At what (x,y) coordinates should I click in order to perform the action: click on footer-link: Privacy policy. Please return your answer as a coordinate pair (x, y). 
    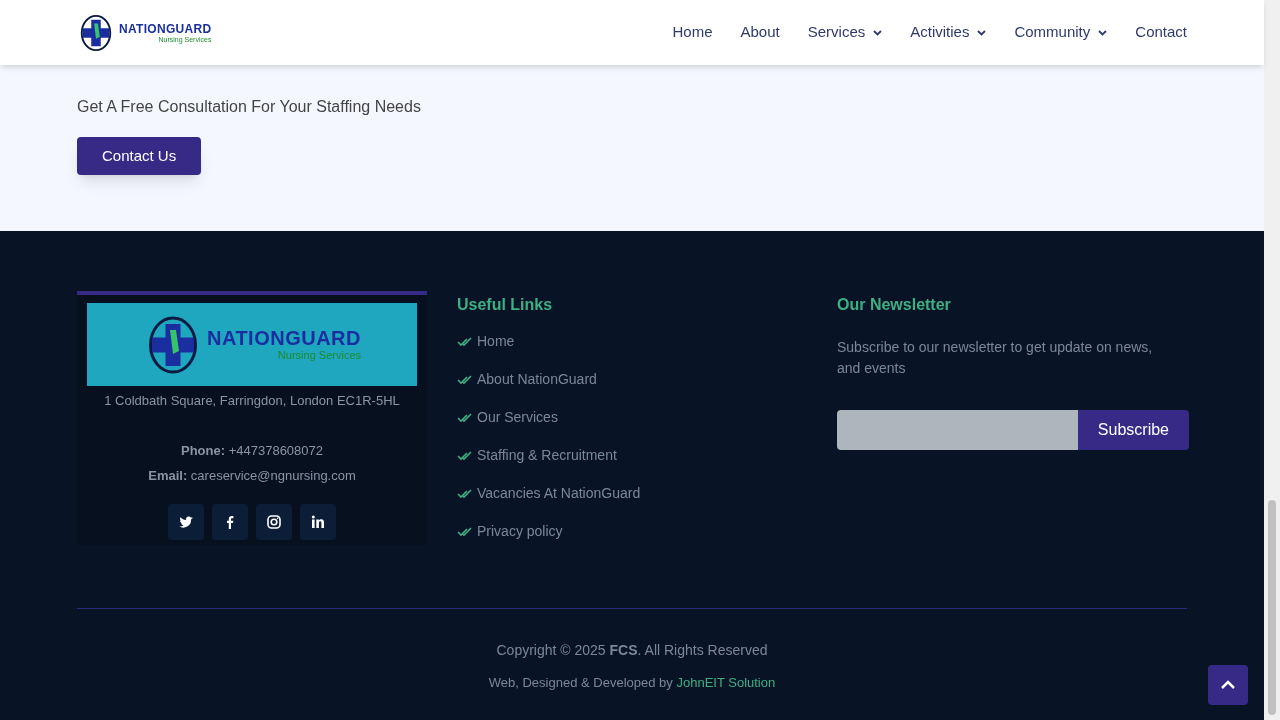
    Looking at the image, I should click on (520, 531).